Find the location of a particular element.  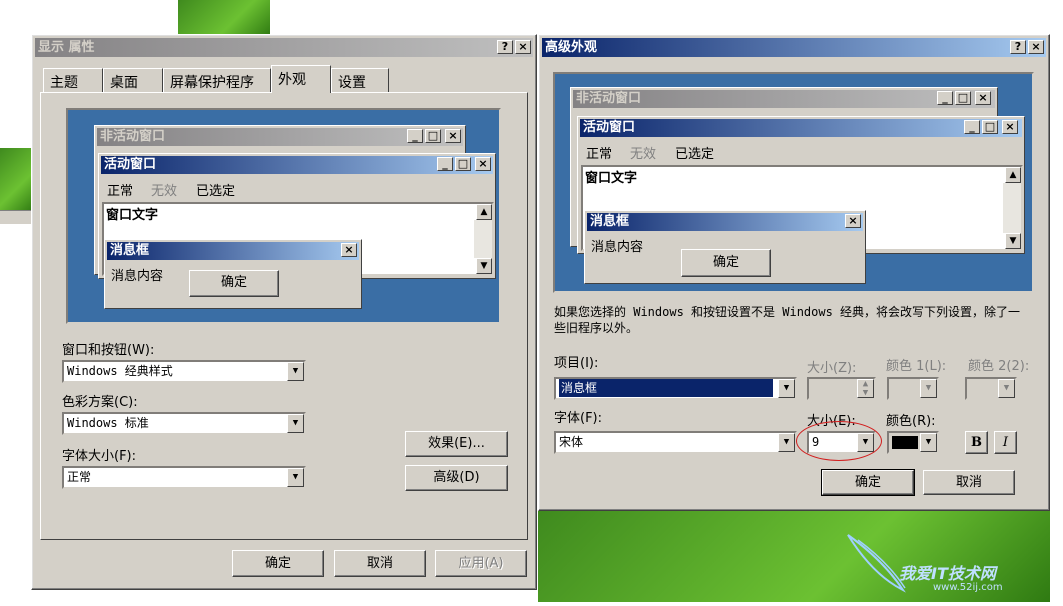

italic-button: I is located at coordinates (1005, 442).